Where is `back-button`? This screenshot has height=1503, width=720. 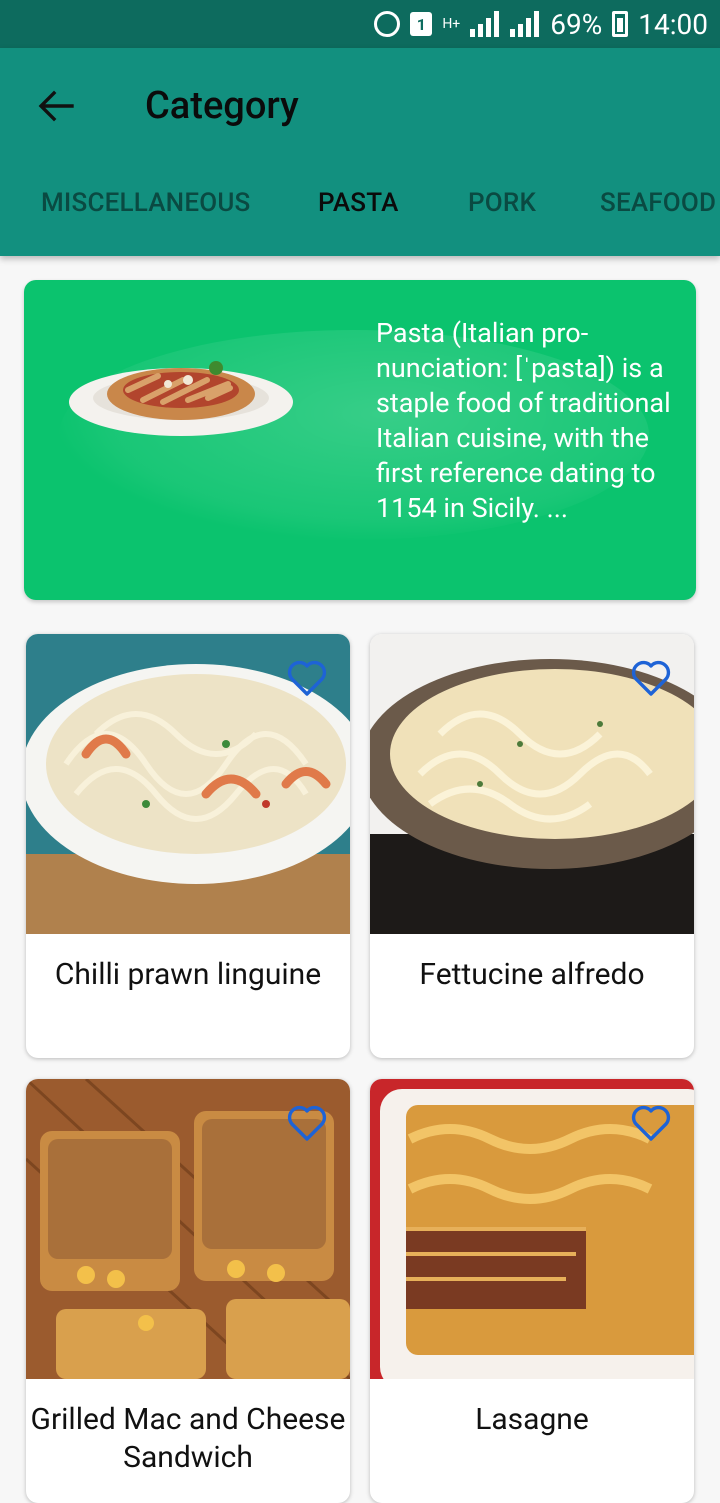
back-button is located at coordinates (56, 106).